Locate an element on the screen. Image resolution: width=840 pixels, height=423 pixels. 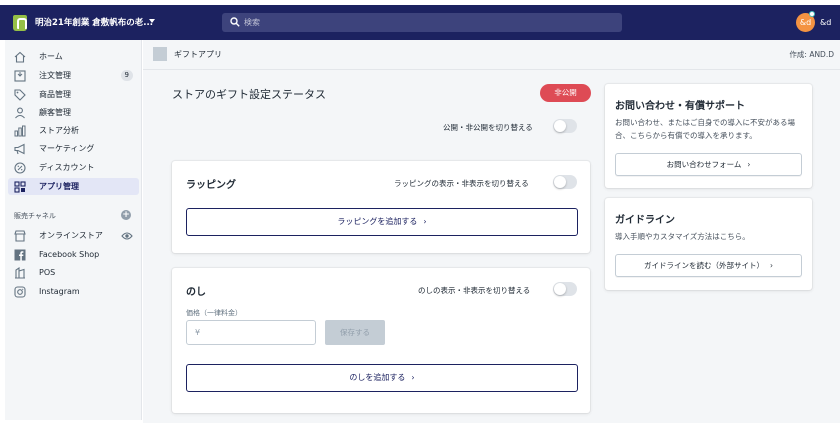
sidebar-item-label: アプリ管理 is located at coordinates (59, 186).